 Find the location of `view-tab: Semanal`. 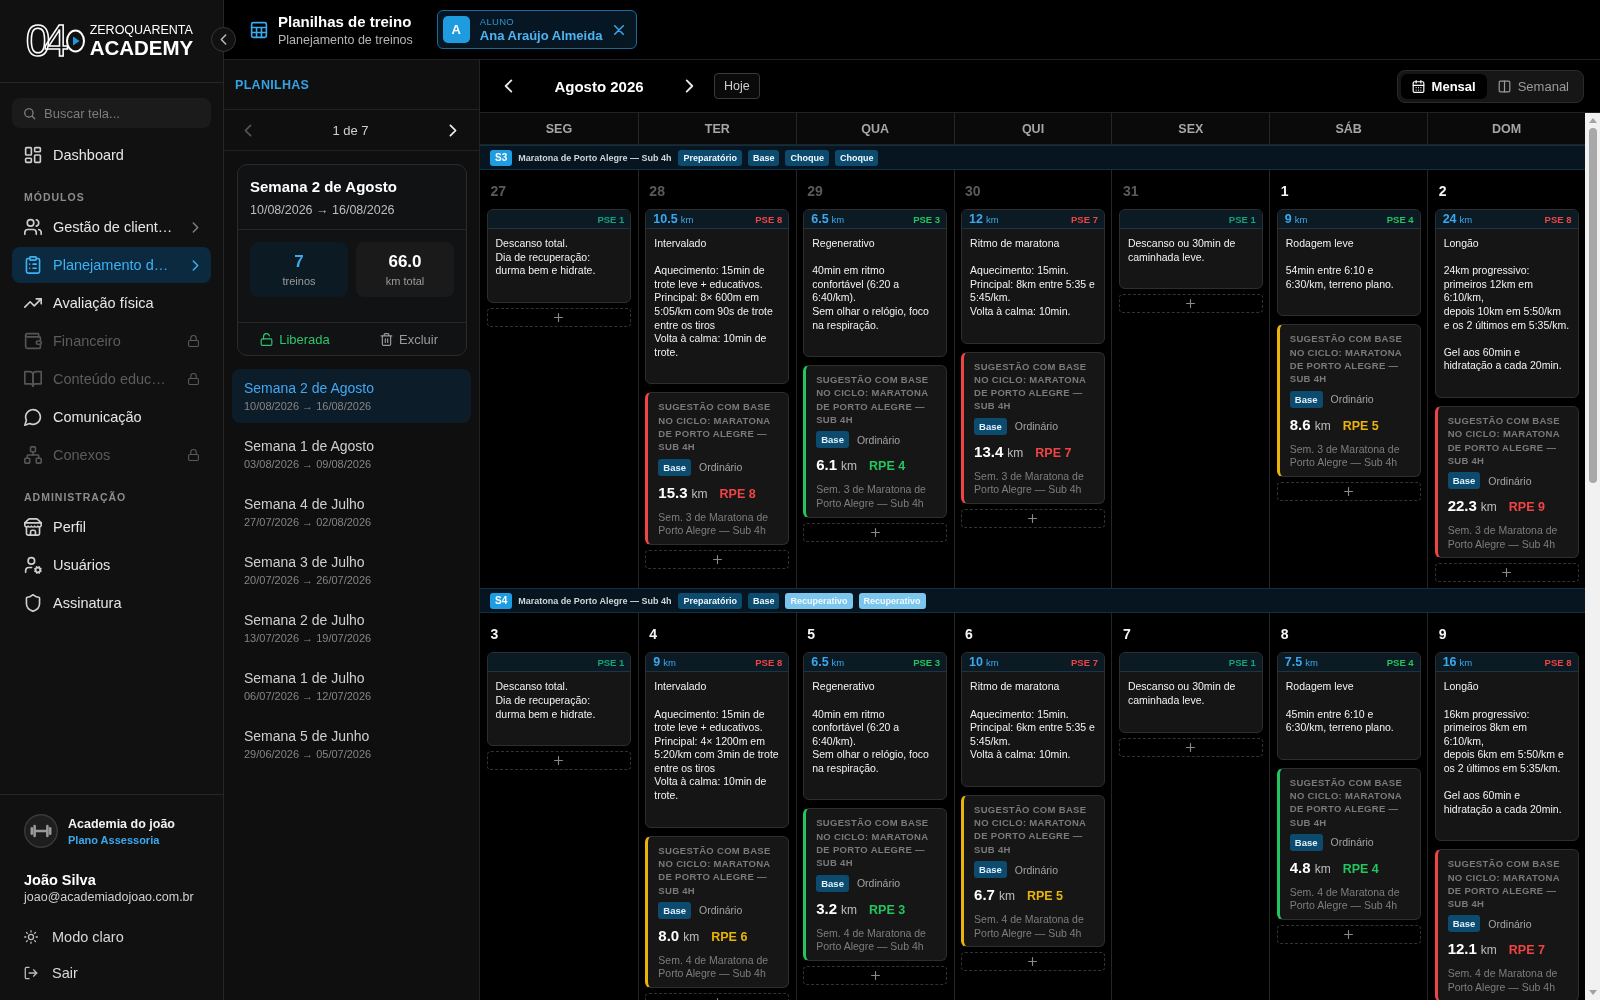

view-tab: Semanal is located at coordinates (1533, 86).